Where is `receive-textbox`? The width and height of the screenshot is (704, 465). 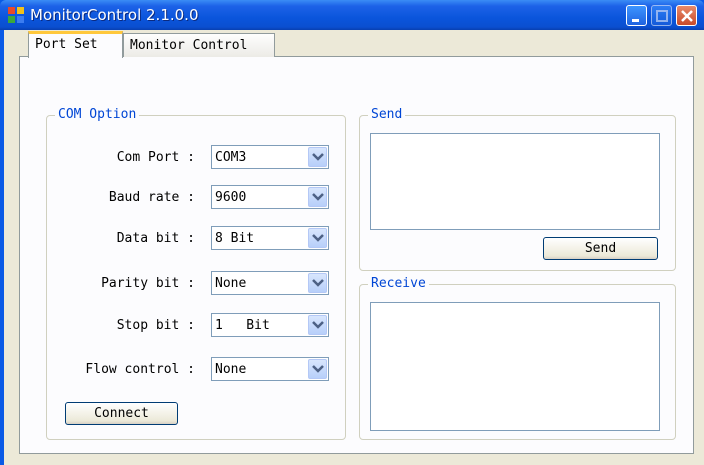 receive-textbox is located at coordinates (515, 366).